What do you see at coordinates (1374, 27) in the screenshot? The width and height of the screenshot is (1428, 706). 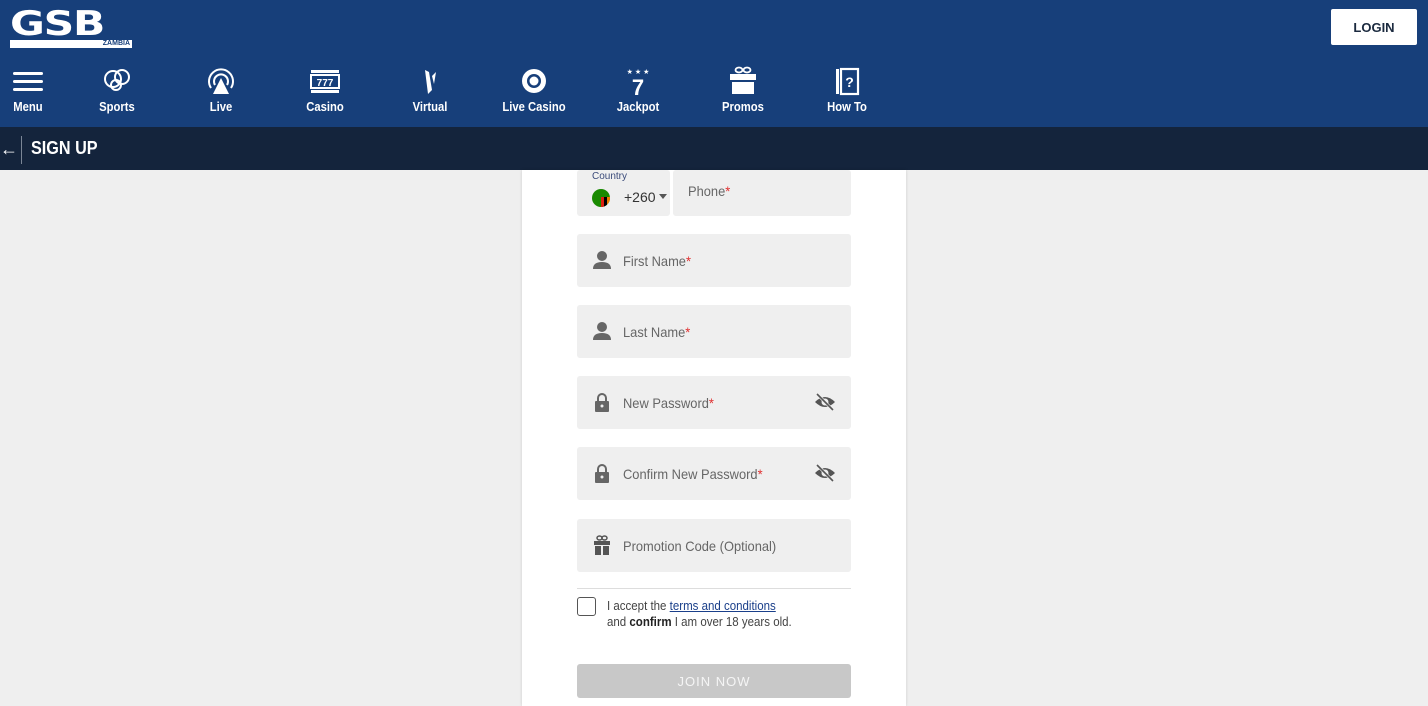 I see `login-button: LOGIN` at bounding box center [1374, 27].